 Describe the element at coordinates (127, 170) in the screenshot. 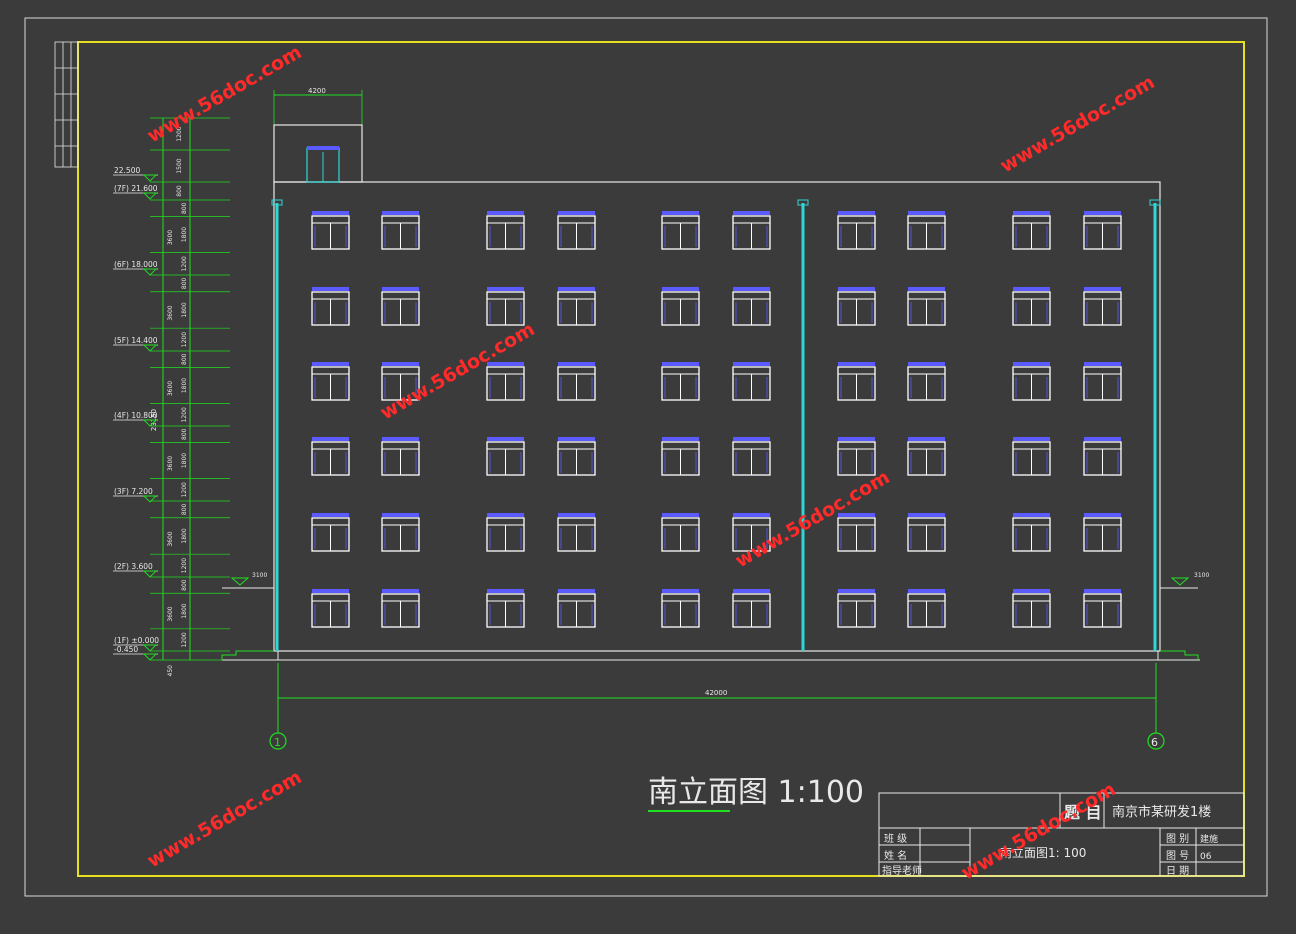

I see `level-label: 22.500` at that location.